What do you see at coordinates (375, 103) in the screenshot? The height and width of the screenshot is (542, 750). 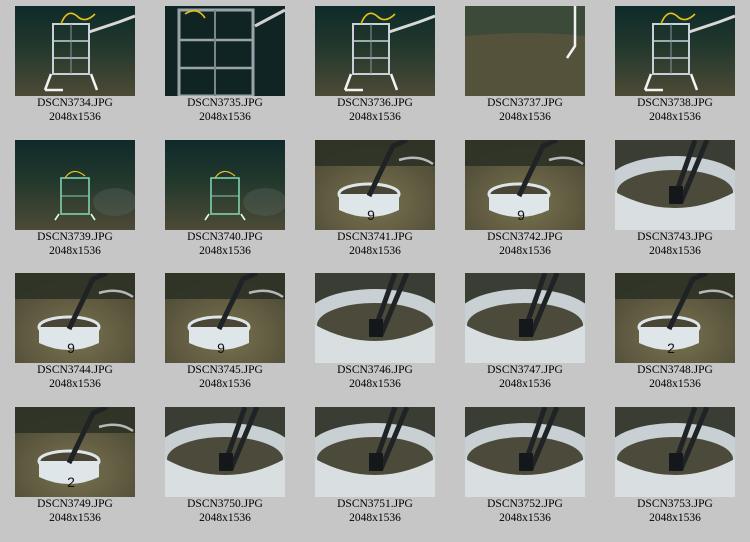 I see `thumbnail-filename: DSCN3736.JPG` at bounding box center [375, 103].